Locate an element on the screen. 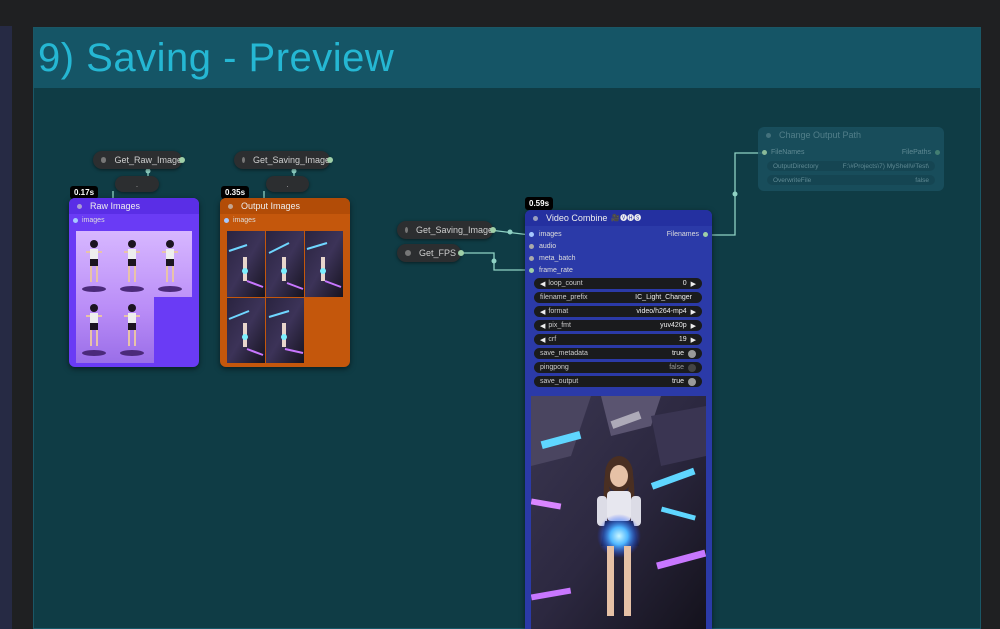 This screenshot has width=1000, height=629. widget-label: pingpong is located at coordinates (554, 367).